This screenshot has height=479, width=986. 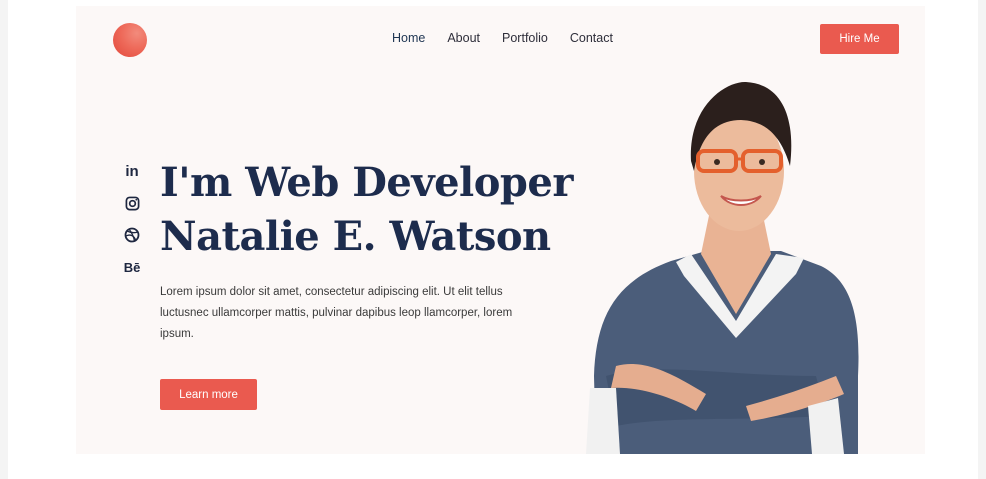 I want to click on nav-contact: Contact, so click(x=591, y=38).